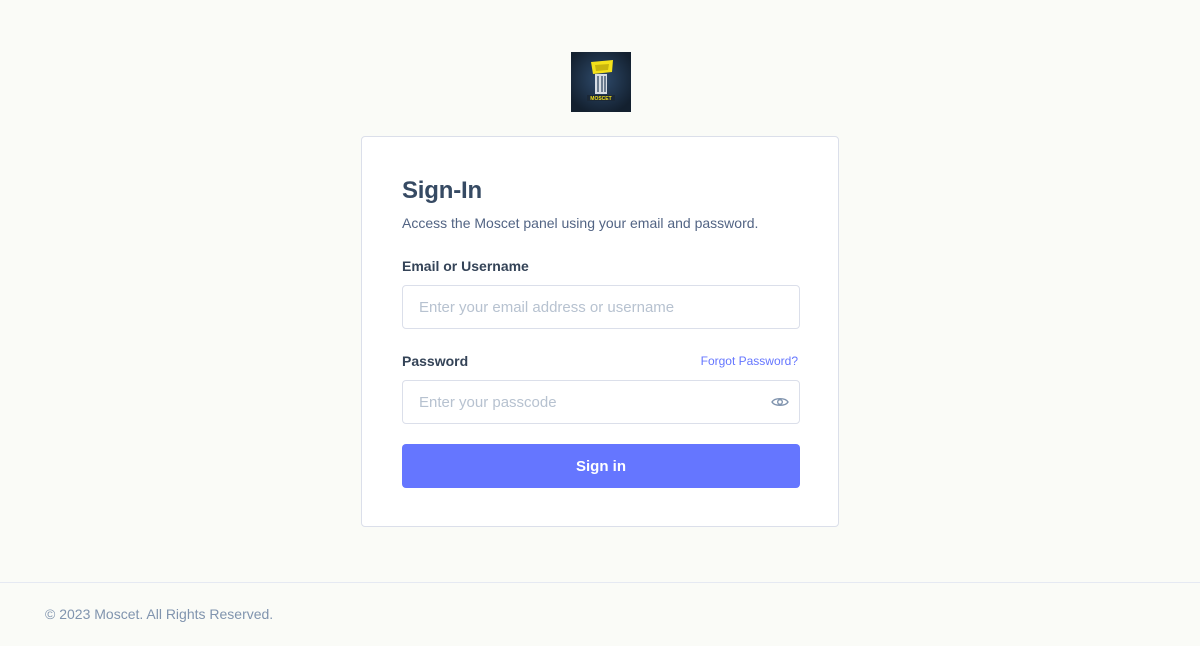  Describe the element at coordinates (600, 99) in the screenshot. I see `logo-wordmark: MOSCET` at that location.